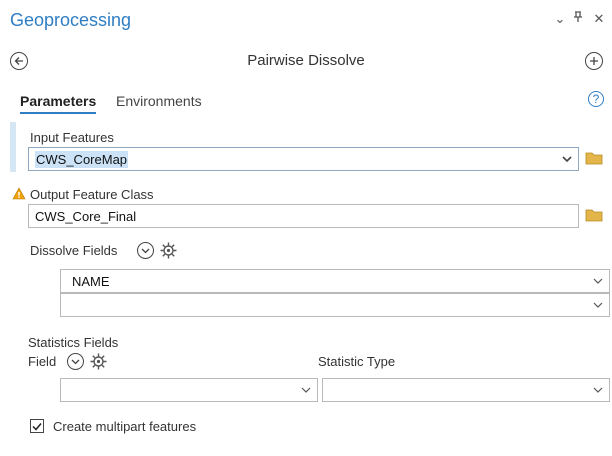 The height and width of the screenshot is (456, 612). I want to click on statistics-fields-options-button, so click(98, 364).